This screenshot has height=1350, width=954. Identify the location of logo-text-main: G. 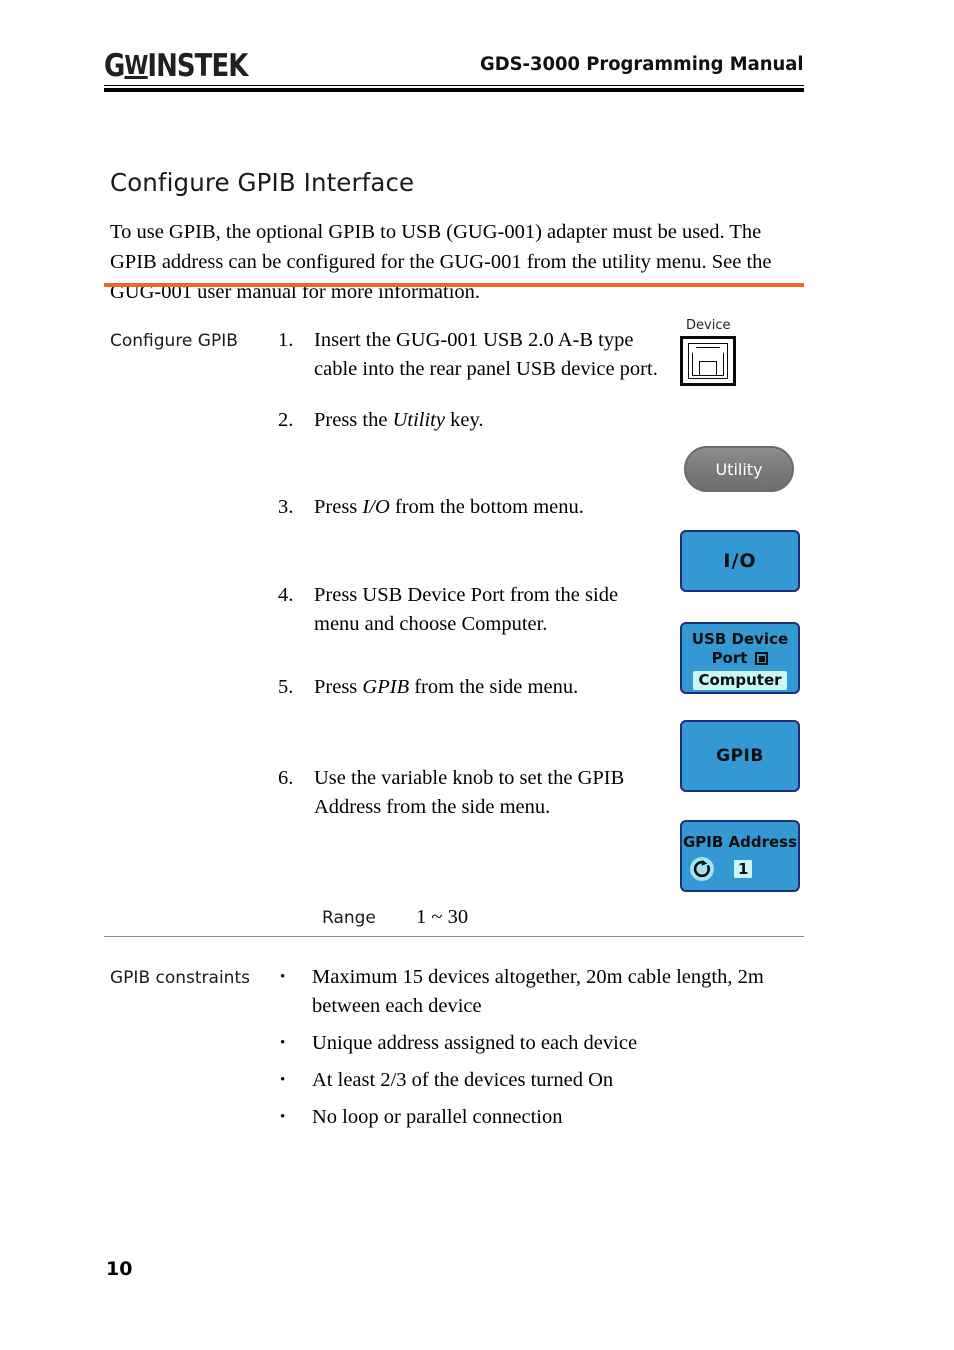
(114, 66).